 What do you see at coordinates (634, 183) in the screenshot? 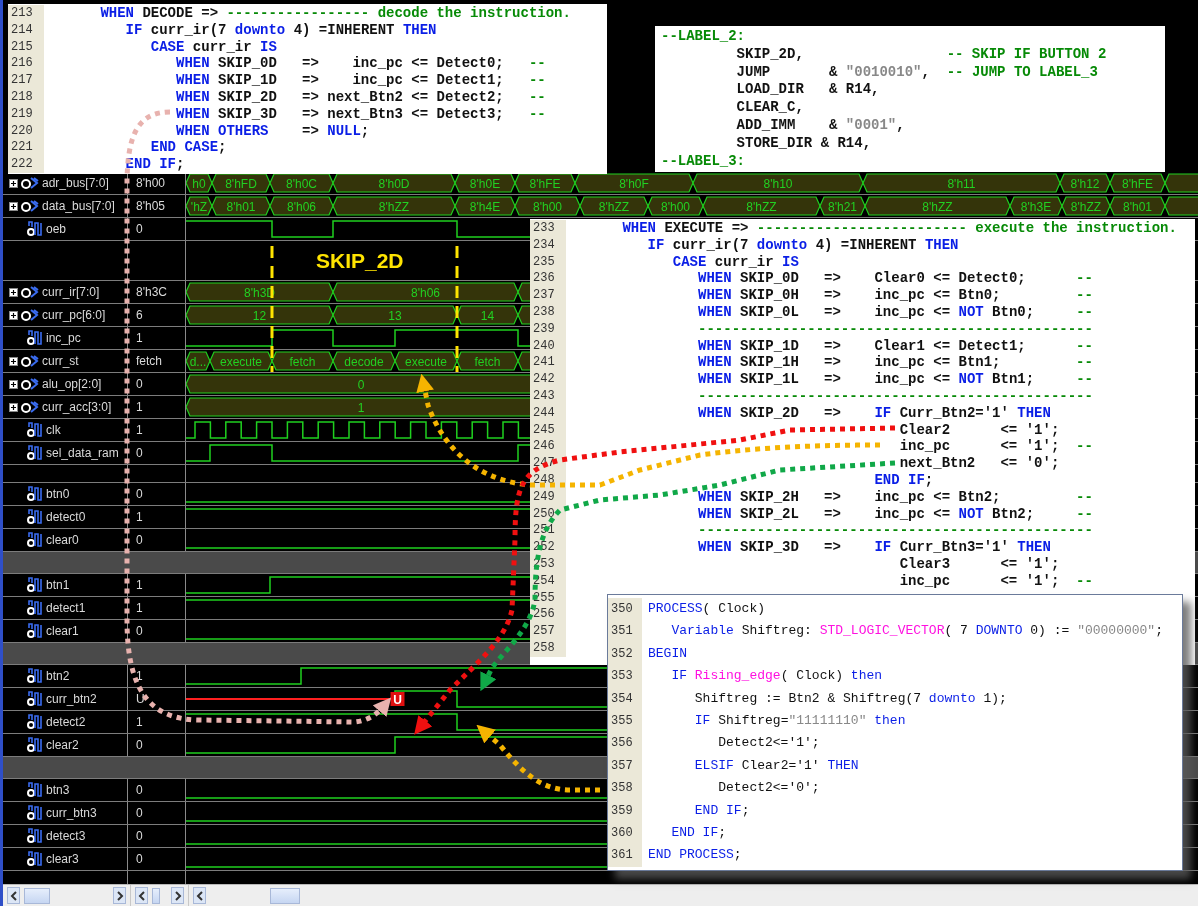
I see `bus-value: 8'h0F` at bounding box center [634, 183].